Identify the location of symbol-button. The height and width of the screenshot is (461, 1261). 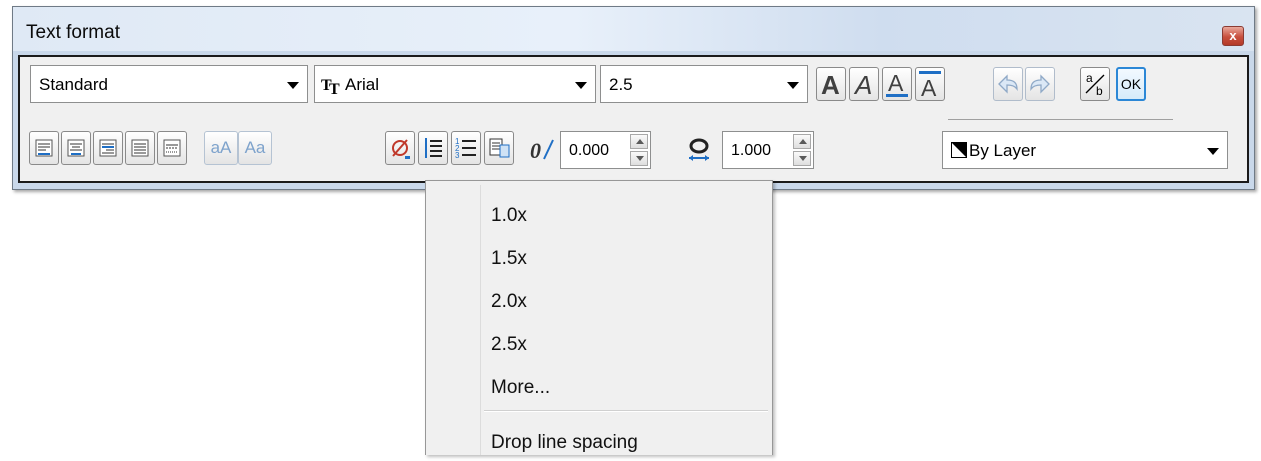
(400, 148).